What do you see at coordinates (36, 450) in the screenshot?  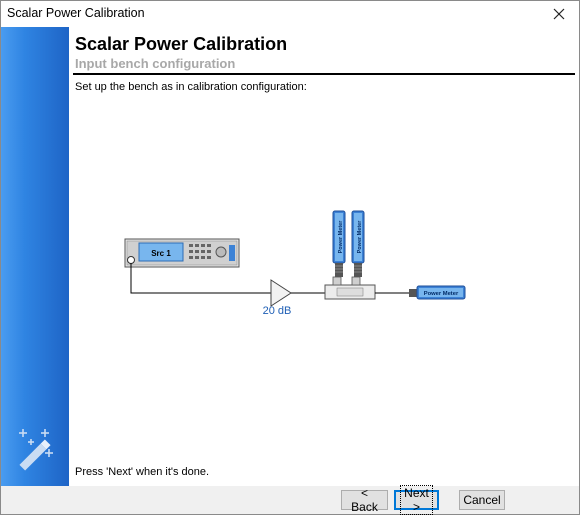 I see `magic-wand-icon` at bounding box center [36, 450].